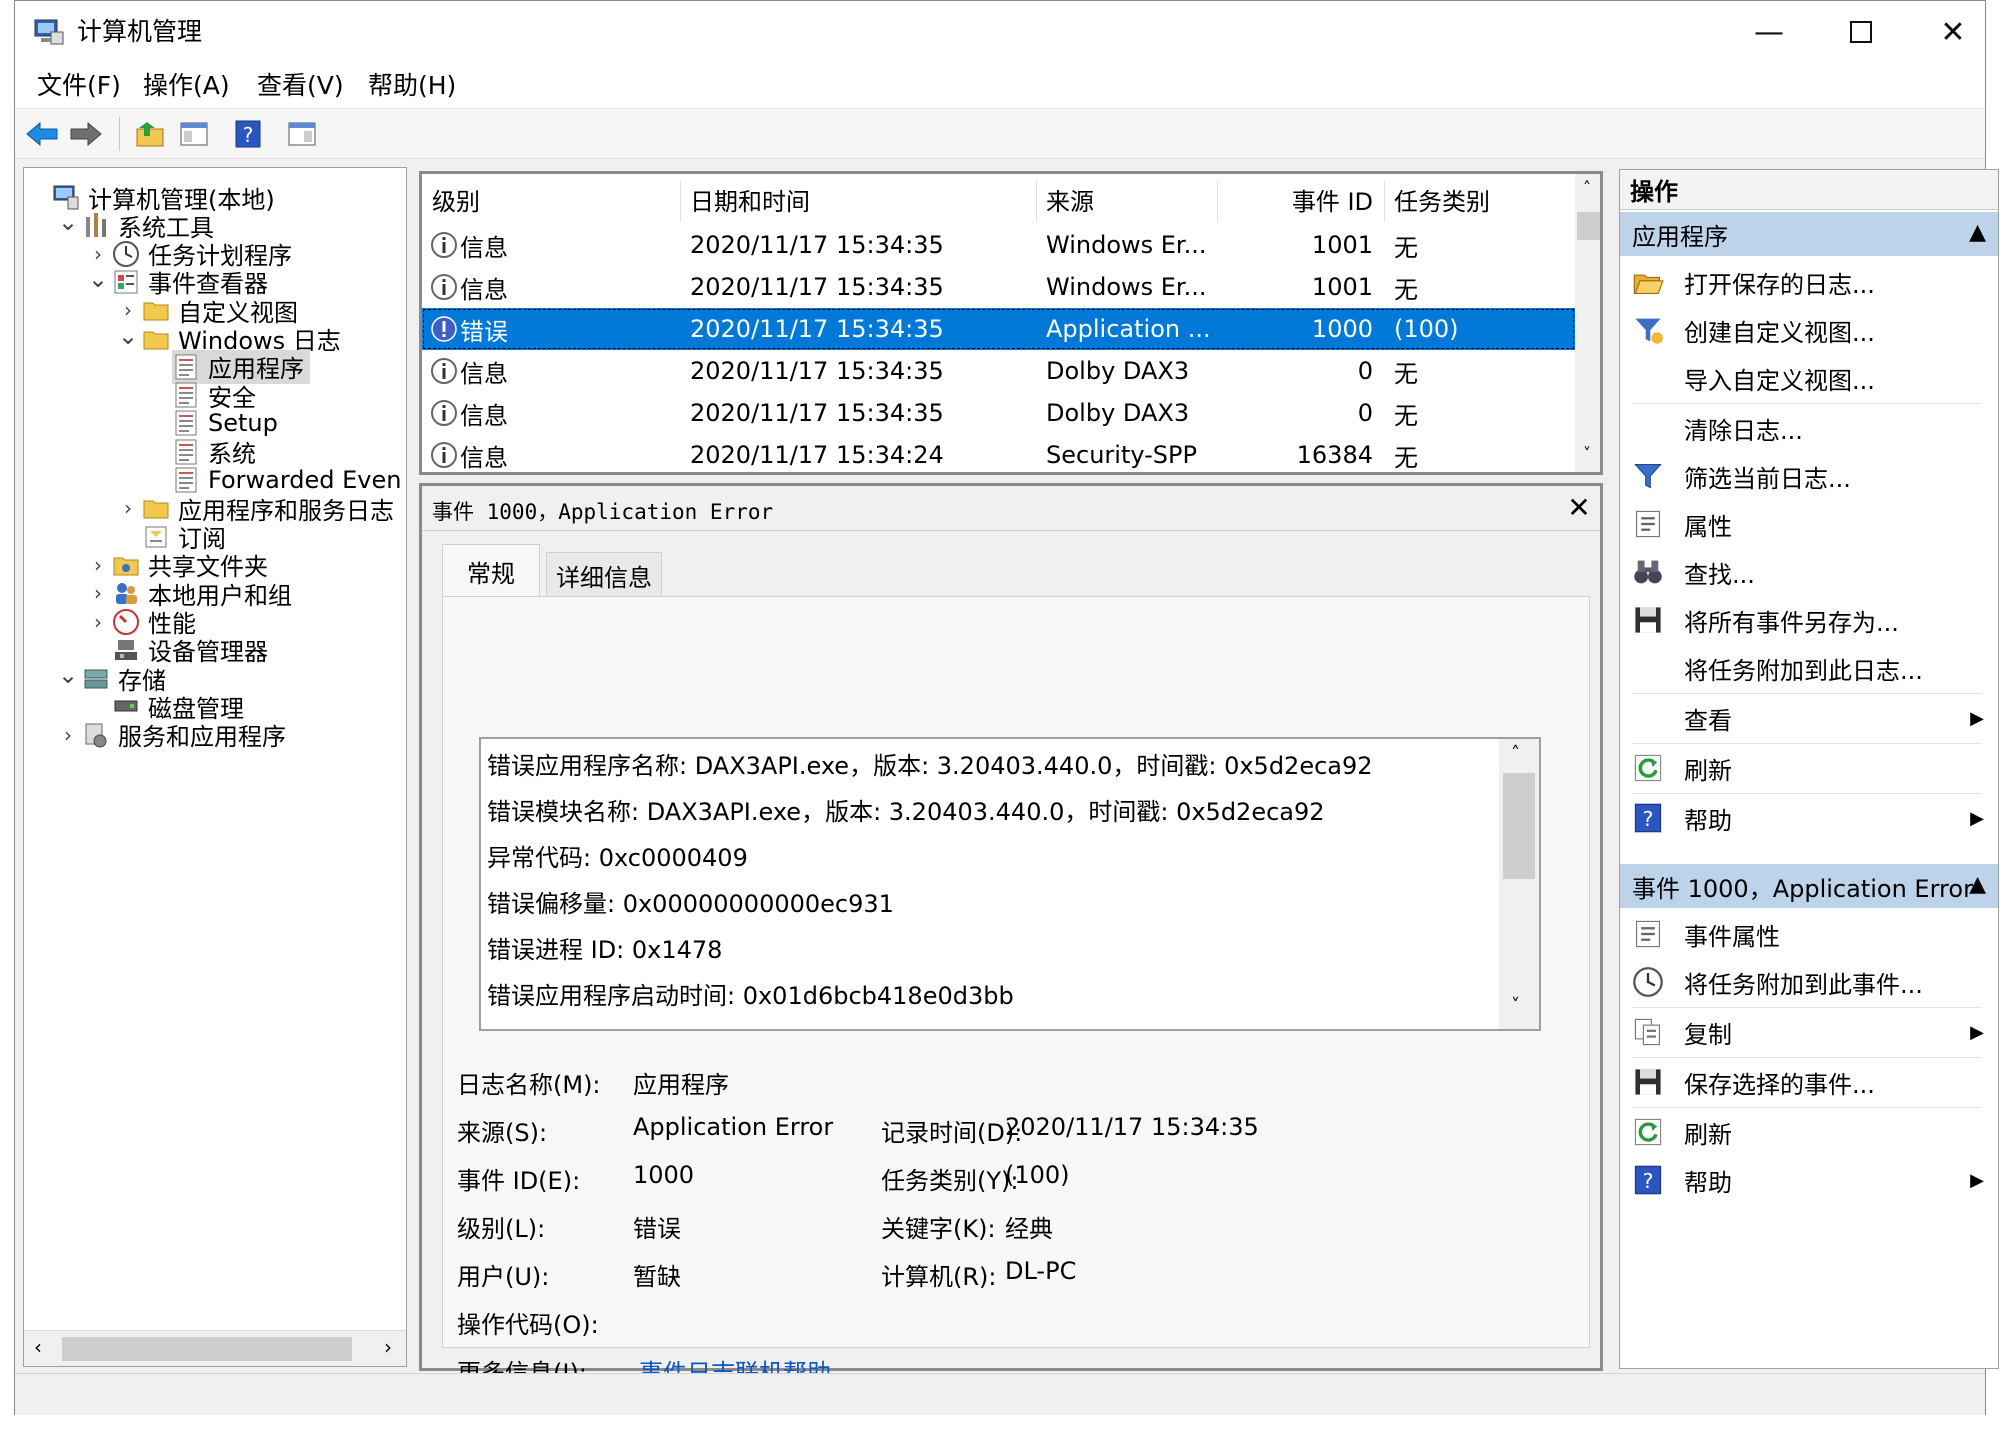 This screenshot has height=1430, width=2000. What do you see at coordinates (412, 86) in the screenshot?
I see `menu-help: 帮助(H)` at bounding box center [412, 86].